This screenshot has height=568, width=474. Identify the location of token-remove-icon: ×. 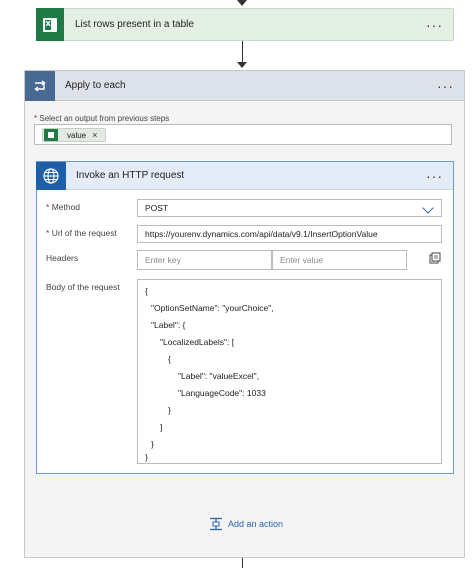
(94, 135).